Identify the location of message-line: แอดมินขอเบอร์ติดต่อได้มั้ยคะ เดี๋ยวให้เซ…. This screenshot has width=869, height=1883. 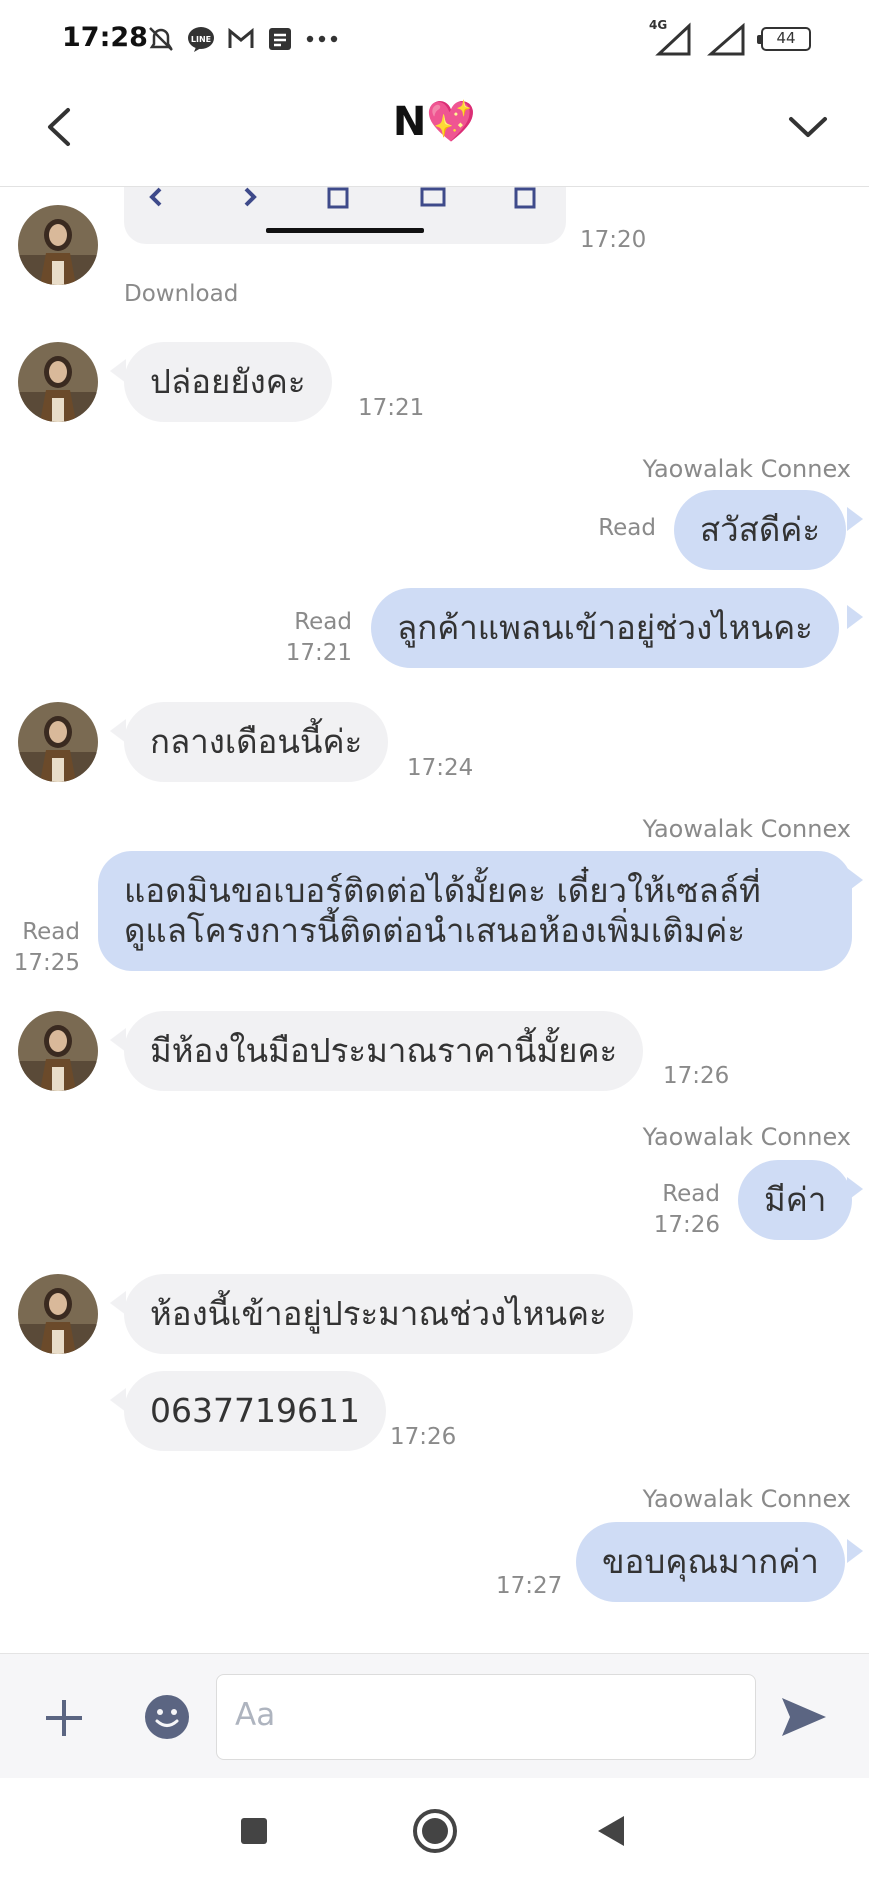
(442, 890).